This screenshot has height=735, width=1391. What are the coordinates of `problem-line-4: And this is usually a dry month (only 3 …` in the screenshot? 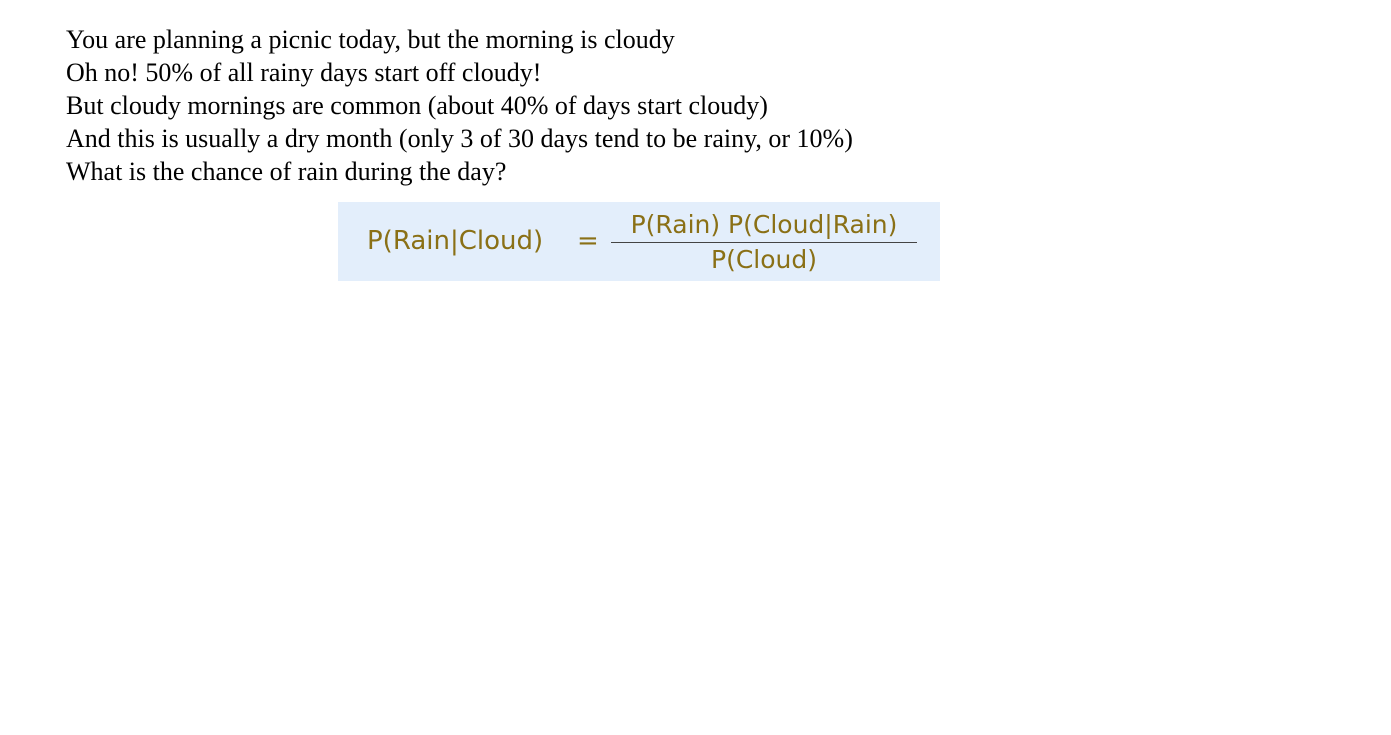 It's located at (459, 138).